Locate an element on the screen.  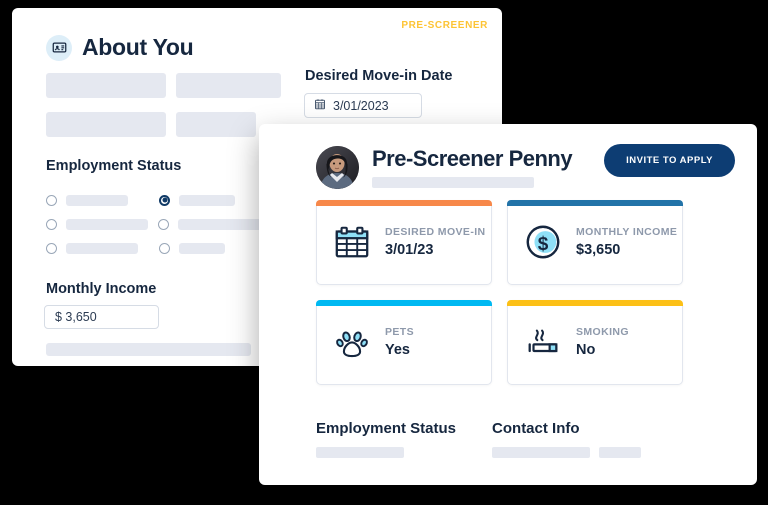
tile-text: SMOKING No is located at coordinates (602, 342).